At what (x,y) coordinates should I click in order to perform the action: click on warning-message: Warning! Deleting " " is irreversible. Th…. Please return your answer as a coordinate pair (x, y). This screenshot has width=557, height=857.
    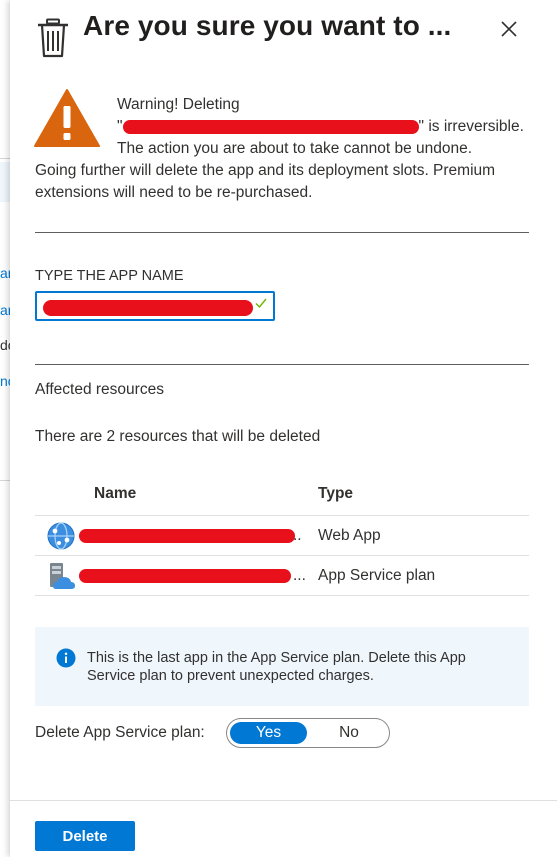
    Looking at the image, I should click on (285, 149).